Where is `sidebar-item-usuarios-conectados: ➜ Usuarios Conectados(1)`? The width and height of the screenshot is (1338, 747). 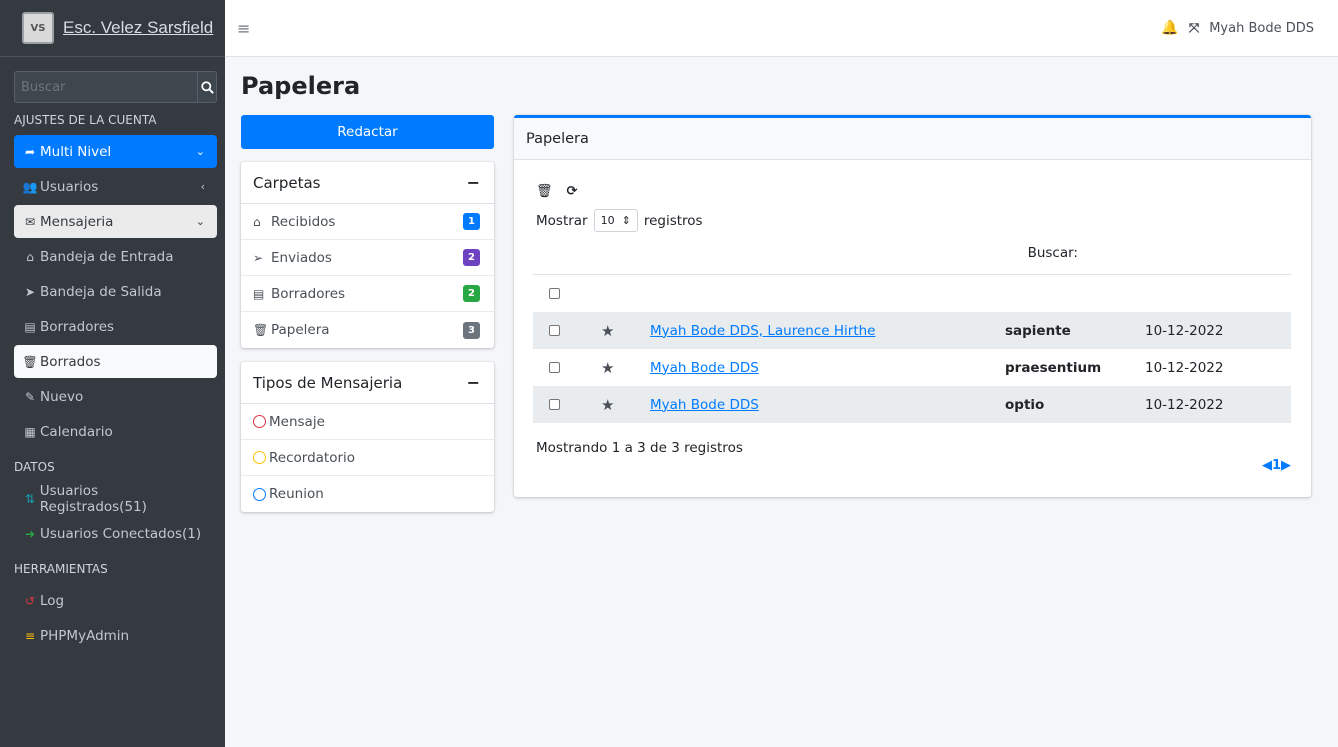
sidebar-item-usuarios-conectados: ➜ Usuarios Conectados(1) is located at coordinates (115, 533).